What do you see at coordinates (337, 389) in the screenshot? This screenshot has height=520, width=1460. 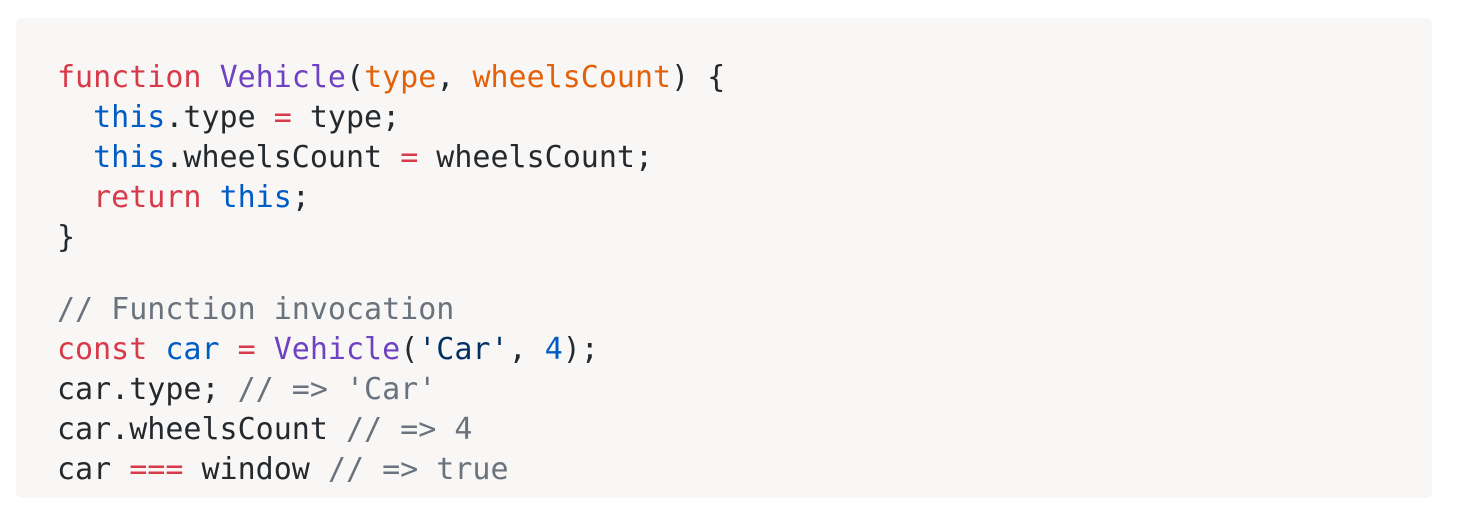 I see `code-token: // => 'Car'` at bounding box center [337, 389].